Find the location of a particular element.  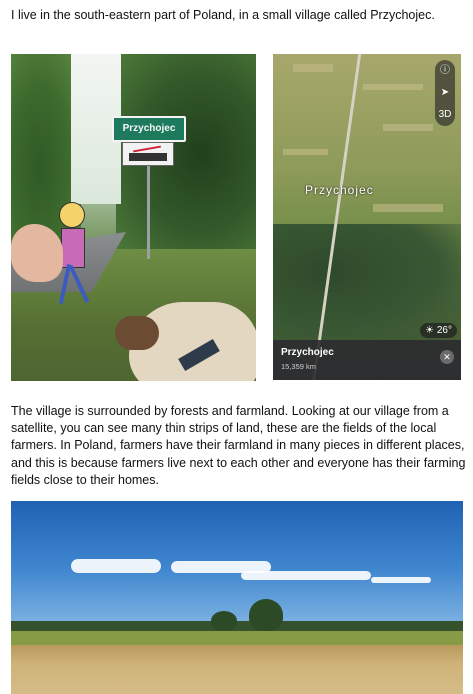

sign-stripe is located at coordinates (147, 149).